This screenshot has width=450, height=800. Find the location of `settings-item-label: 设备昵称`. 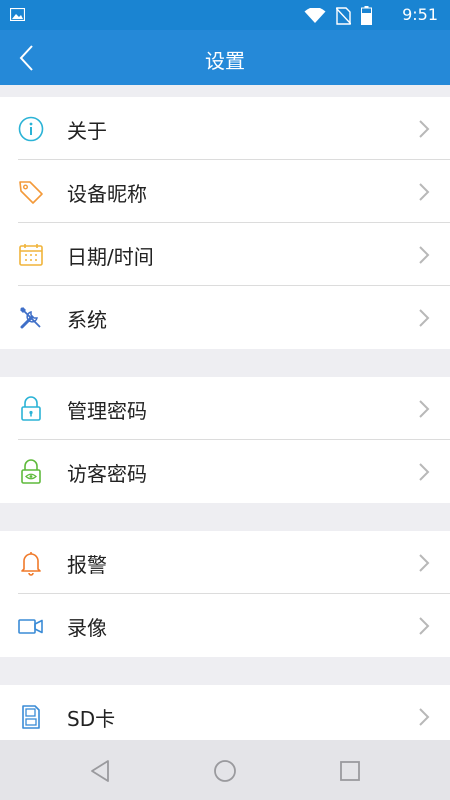

settings-item-label: 设备昵称 is located at coordinates (107, 194).